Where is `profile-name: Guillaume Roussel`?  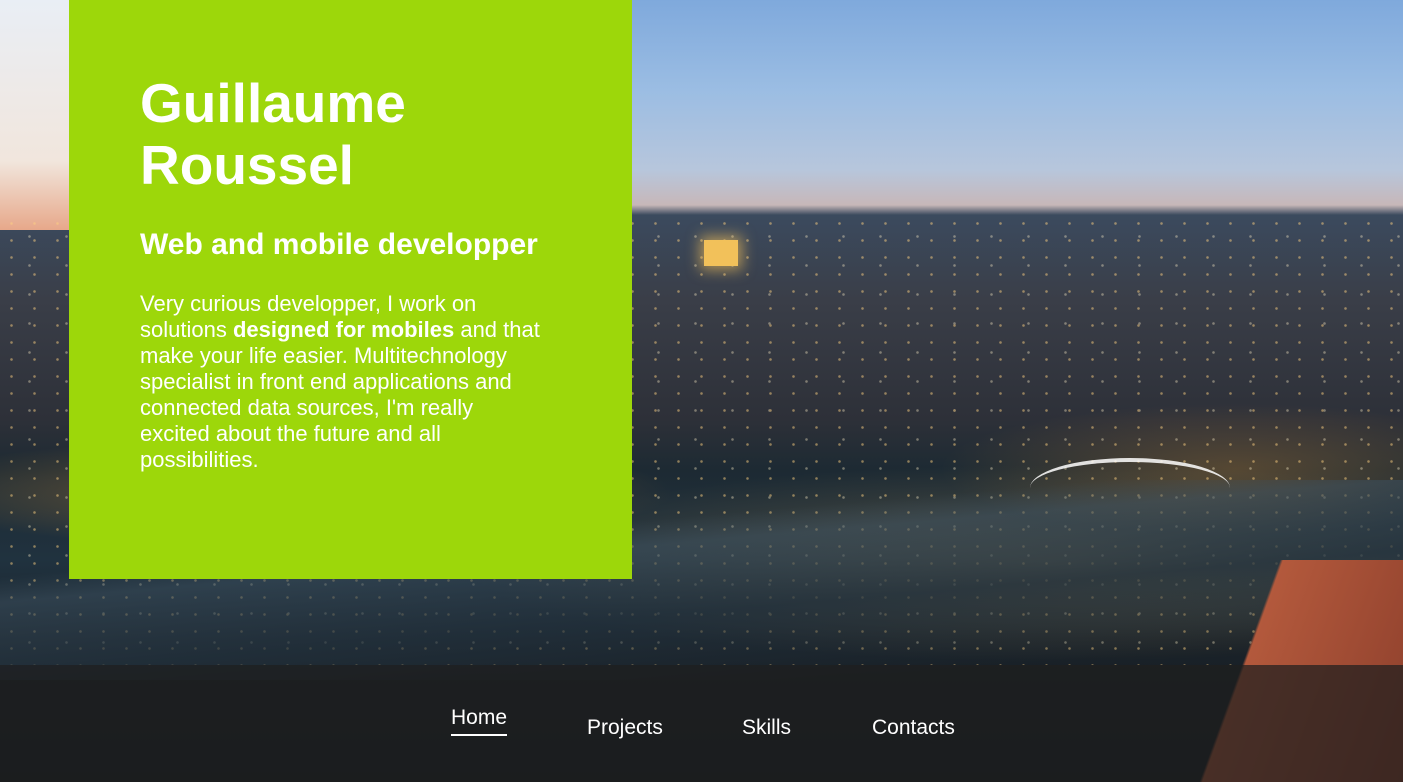 profile-name: Guillaume Roussel is located at coordinates (273, 134).